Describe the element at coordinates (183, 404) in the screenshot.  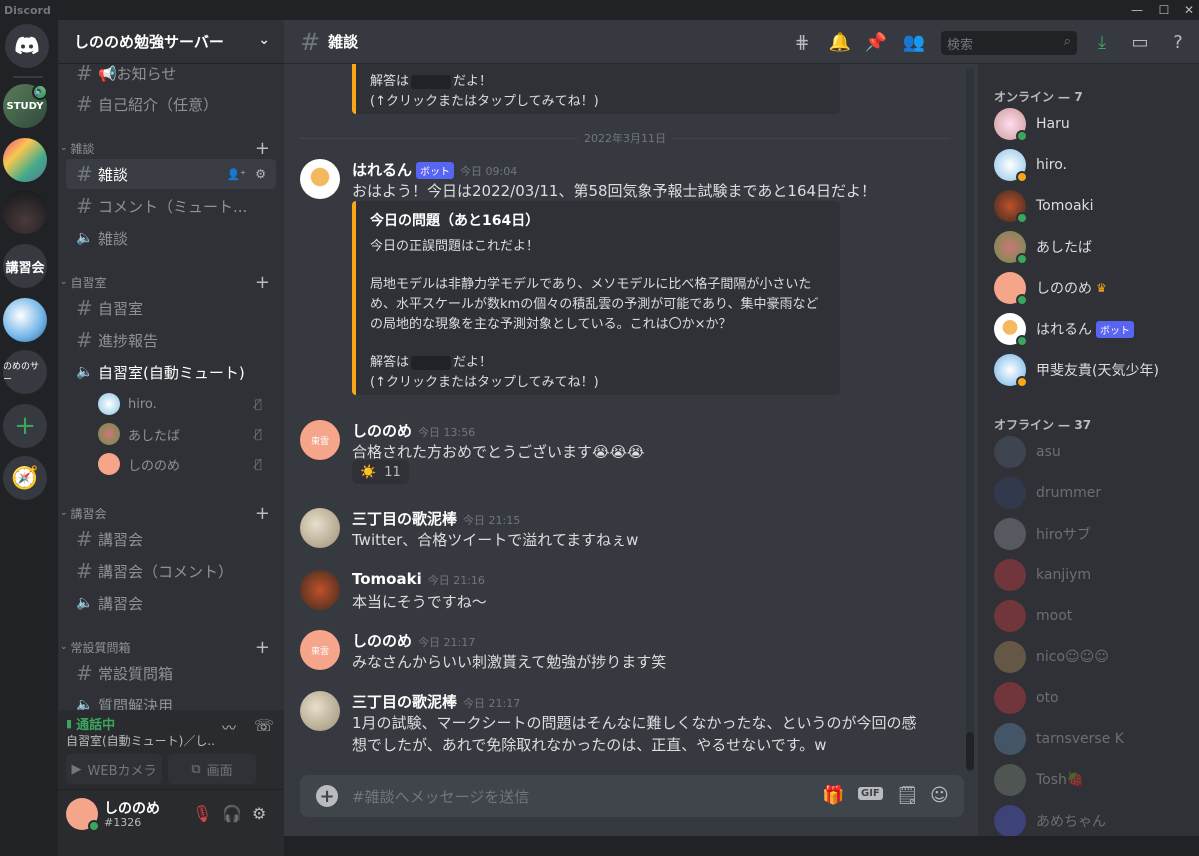
I see `voice-user: hiro. 🎙̸` at that location.